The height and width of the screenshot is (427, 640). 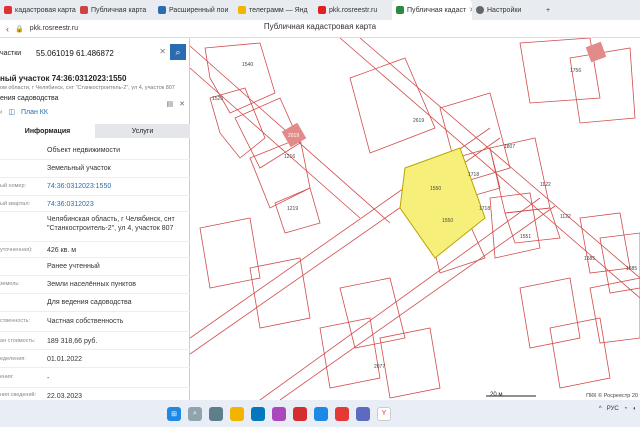 What do you see at coordinates (342, 413) in the screenshot?
I see `browser-icon` at bounding box center [342, 413].